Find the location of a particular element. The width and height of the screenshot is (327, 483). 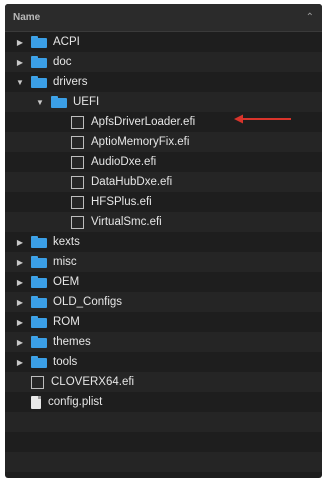

item-name: kexts is located at coordinates (66, 242).